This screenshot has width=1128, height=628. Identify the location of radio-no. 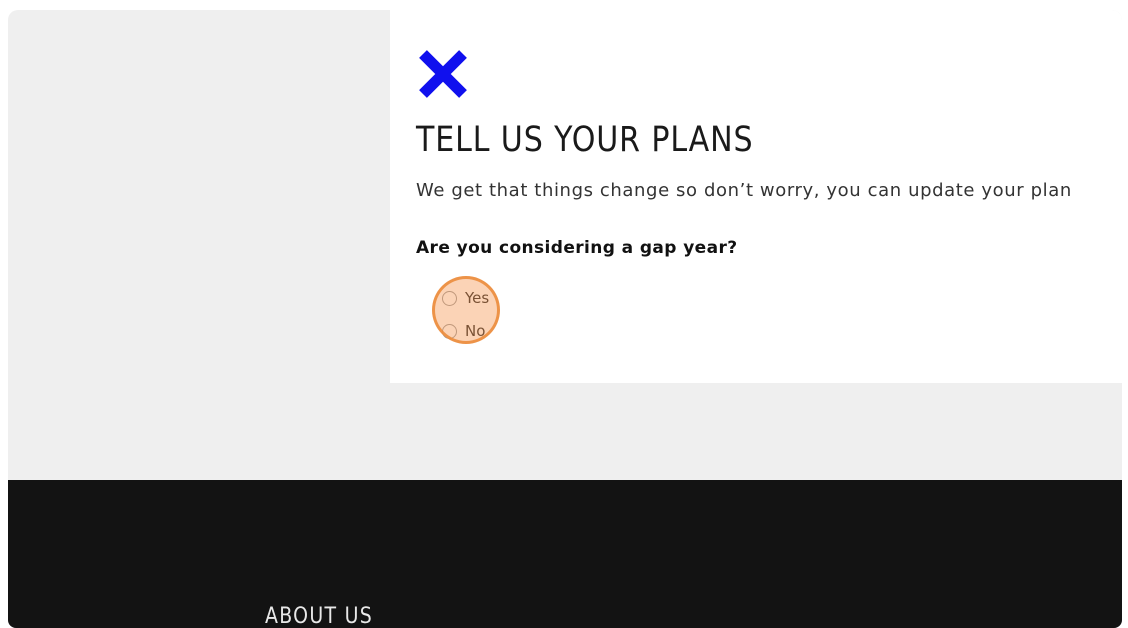
(449, 331).